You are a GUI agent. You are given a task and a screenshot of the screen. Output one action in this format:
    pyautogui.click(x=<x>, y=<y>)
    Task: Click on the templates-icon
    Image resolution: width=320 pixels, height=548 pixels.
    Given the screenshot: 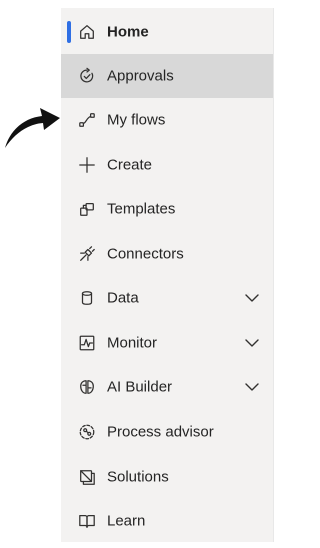 What is the action you would take?
    pyautogui.click(x=87, y=209)
    